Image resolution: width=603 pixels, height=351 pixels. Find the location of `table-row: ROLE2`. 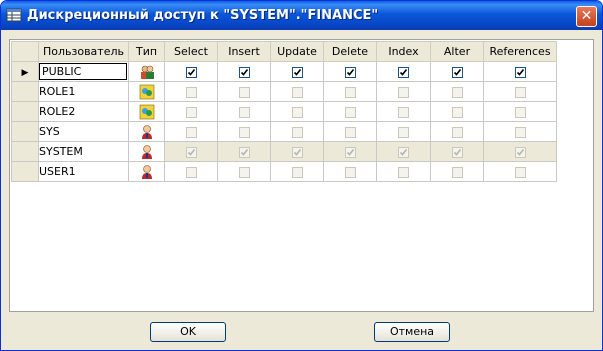

table-row: ROLE2 is located at coordinates (284, 111).